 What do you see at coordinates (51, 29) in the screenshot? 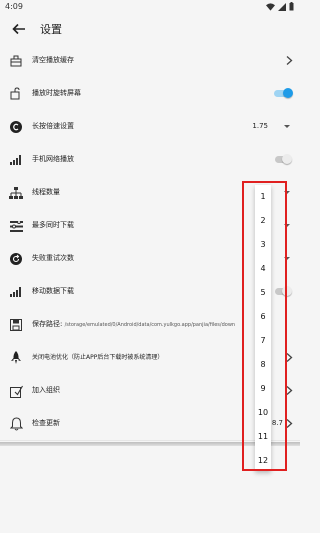
I see `page-title: 设置` at bounding box center [51, 29].